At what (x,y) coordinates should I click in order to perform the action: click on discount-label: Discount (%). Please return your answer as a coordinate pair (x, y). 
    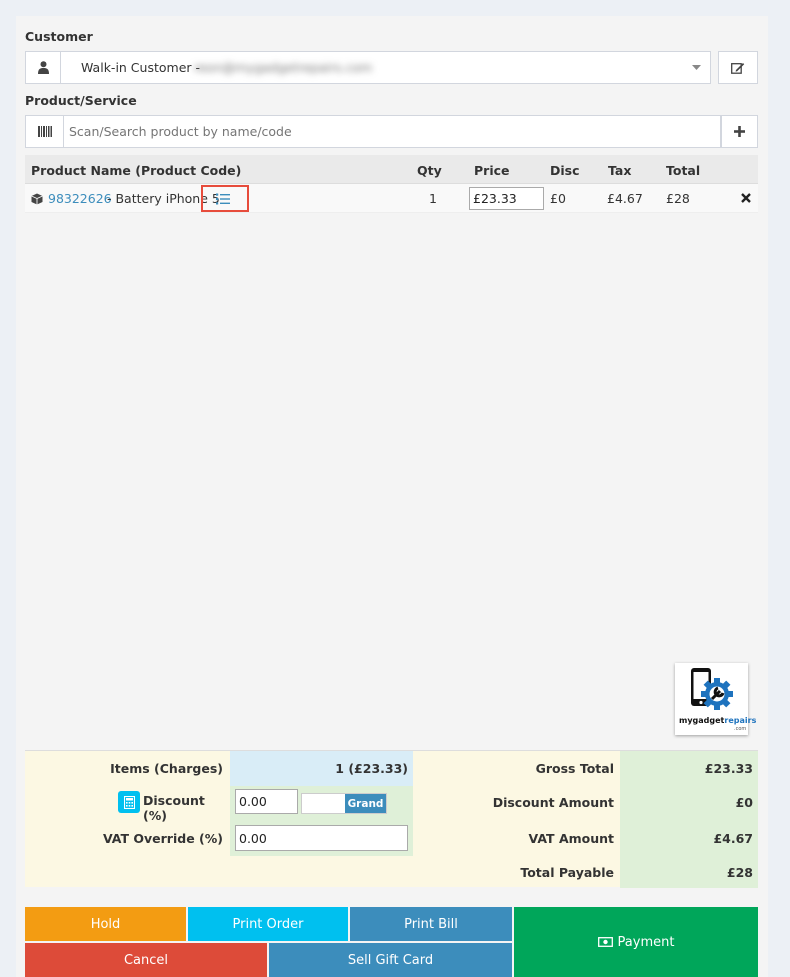
    Looking at the image, I should click on (174, 808).